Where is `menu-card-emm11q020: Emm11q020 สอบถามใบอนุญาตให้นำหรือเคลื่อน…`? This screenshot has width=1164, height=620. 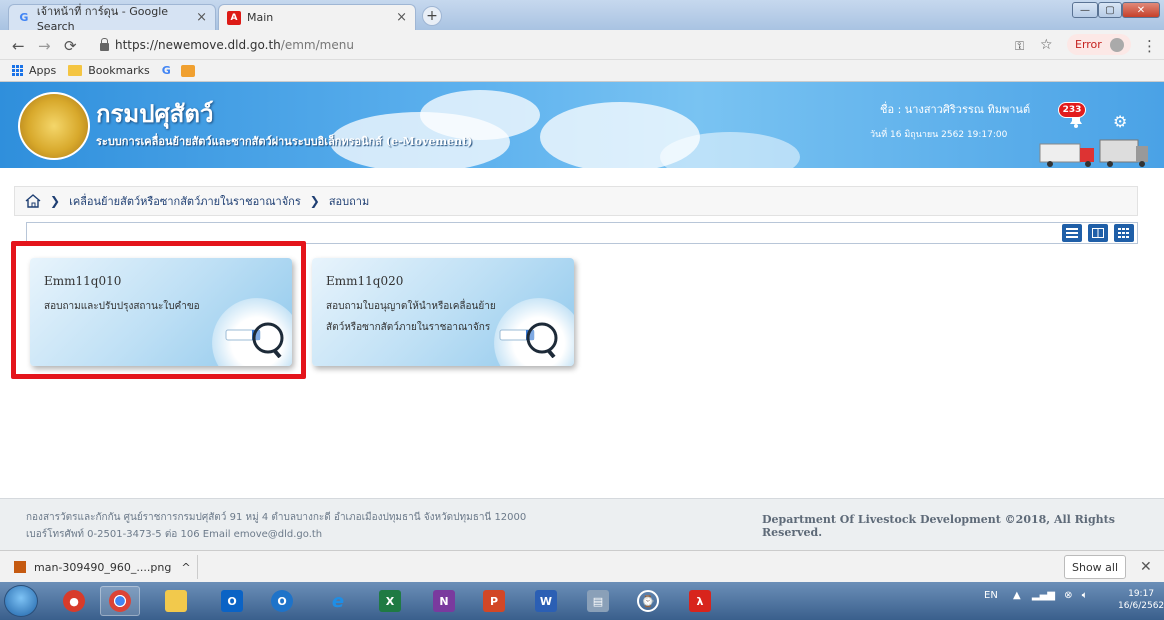
menu-card-emm11q020: Emm11q020 สอบถามใบอนุญาตให้นำหรือเคลื่อน… is located at coordinates (443, 312).